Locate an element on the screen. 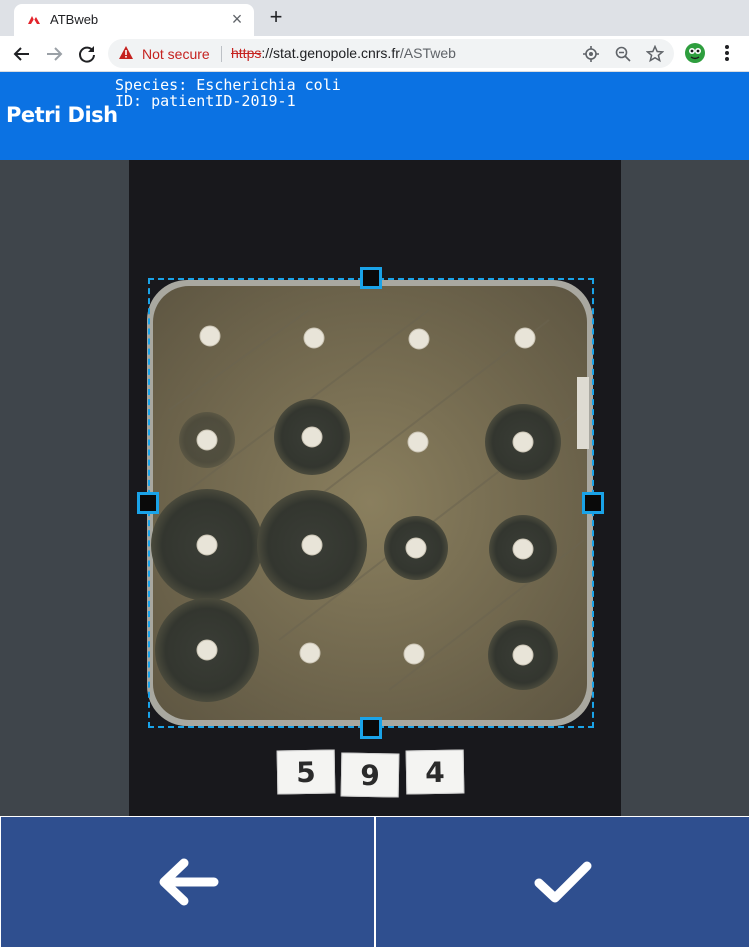 The height and width of the screenshot is (947, 749). bookmark-star-icon is located at coordinates (655, 54).